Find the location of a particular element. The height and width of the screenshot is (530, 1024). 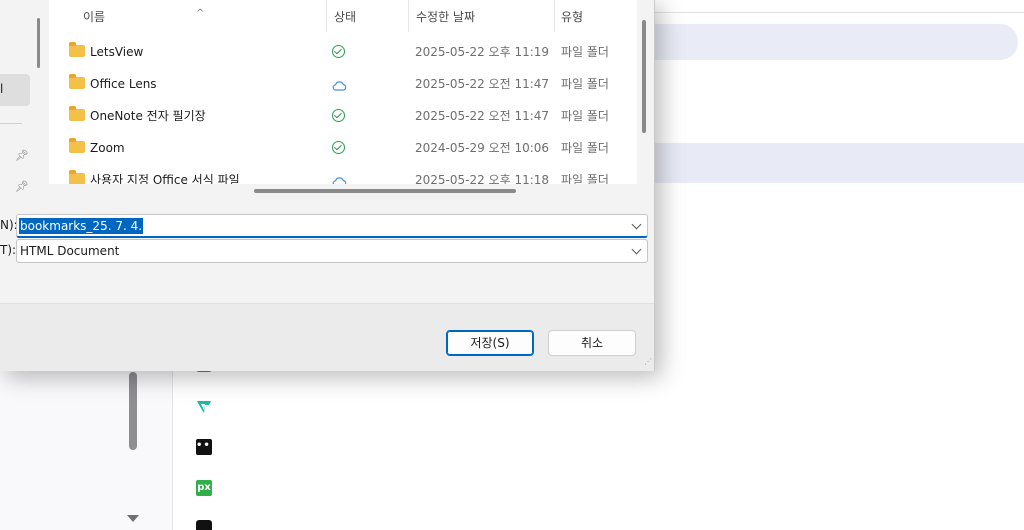

file-row: OneNote 전자 필기장 2025-05-22 오전 11:47 파일 폴더 is located at coordinates (343, 116).